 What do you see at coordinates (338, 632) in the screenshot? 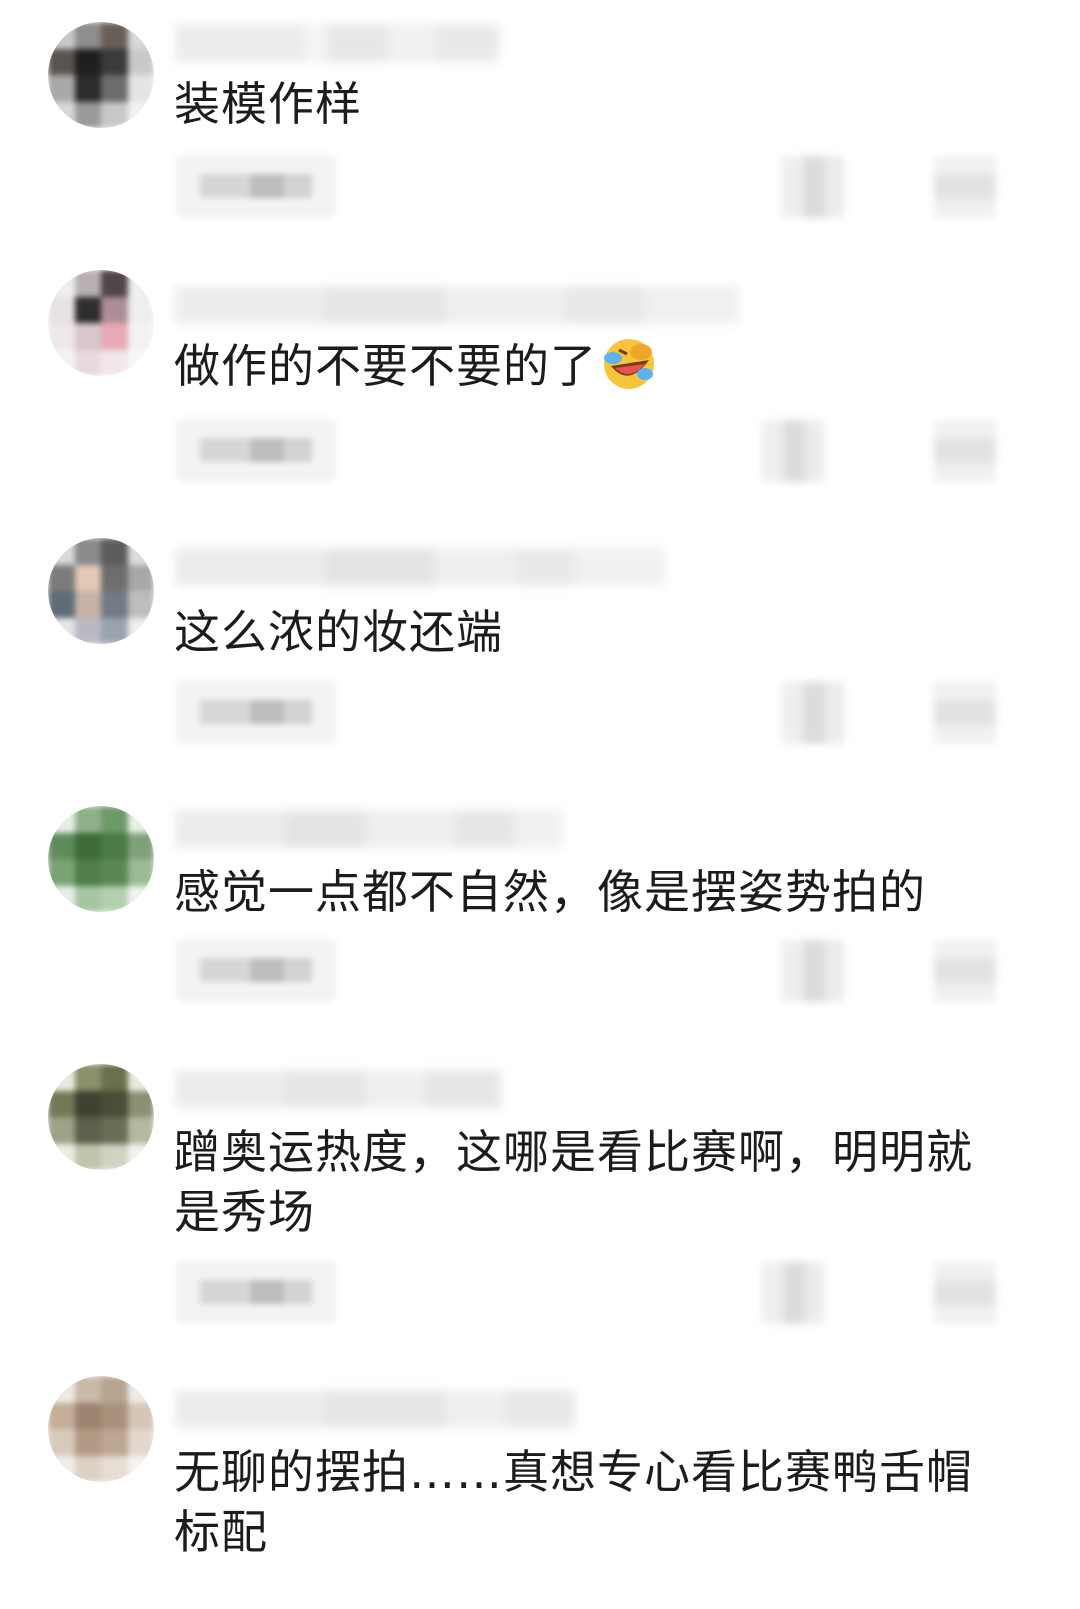
I see `comment-text: 这么浓的妆还端` at bounding box center [338, 632].